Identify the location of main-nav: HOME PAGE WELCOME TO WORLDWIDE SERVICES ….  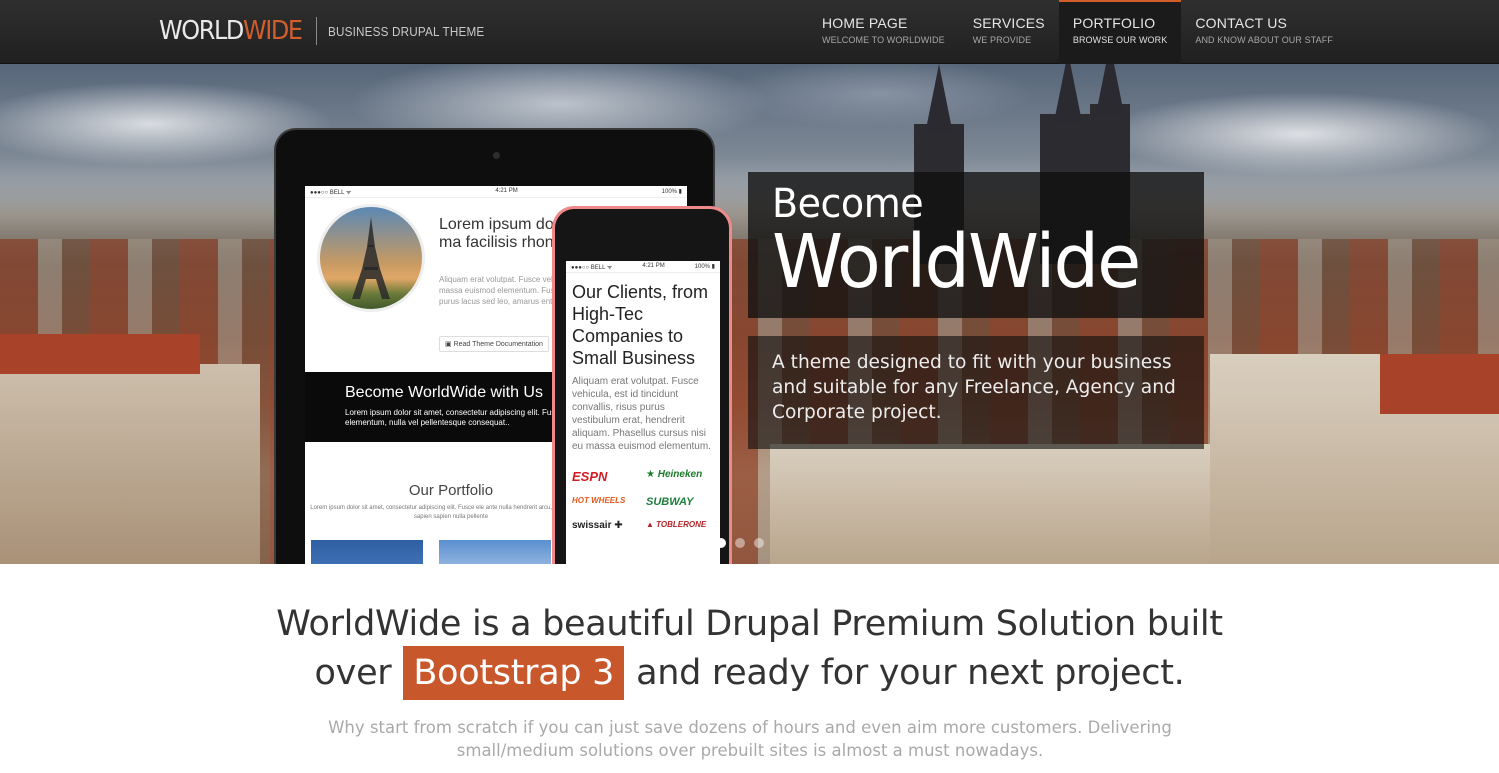
(1077, 32).